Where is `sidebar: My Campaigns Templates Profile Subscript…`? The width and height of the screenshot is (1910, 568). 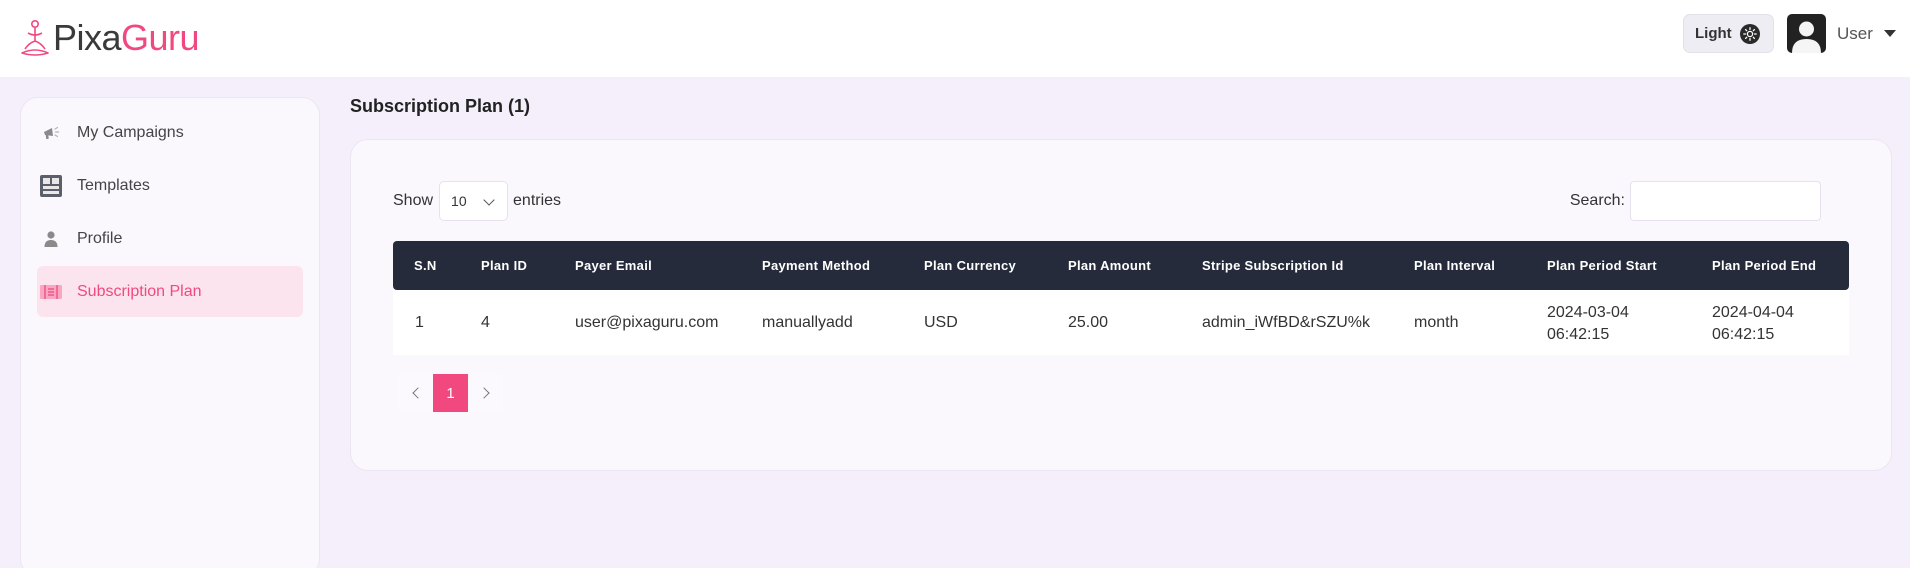 sidebar: My Campaigns Templates Profile Subscript… is located at coordinates (170, 332).